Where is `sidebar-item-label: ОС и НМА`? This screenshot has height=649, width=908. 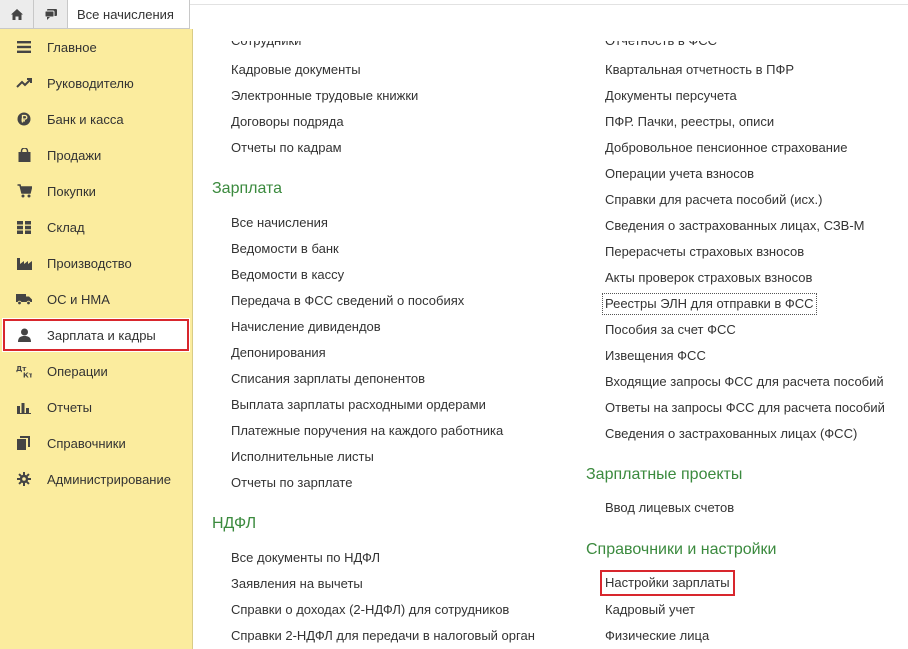
sidebar-item-label: ОС и НМА is located at coordinates (78, 299).